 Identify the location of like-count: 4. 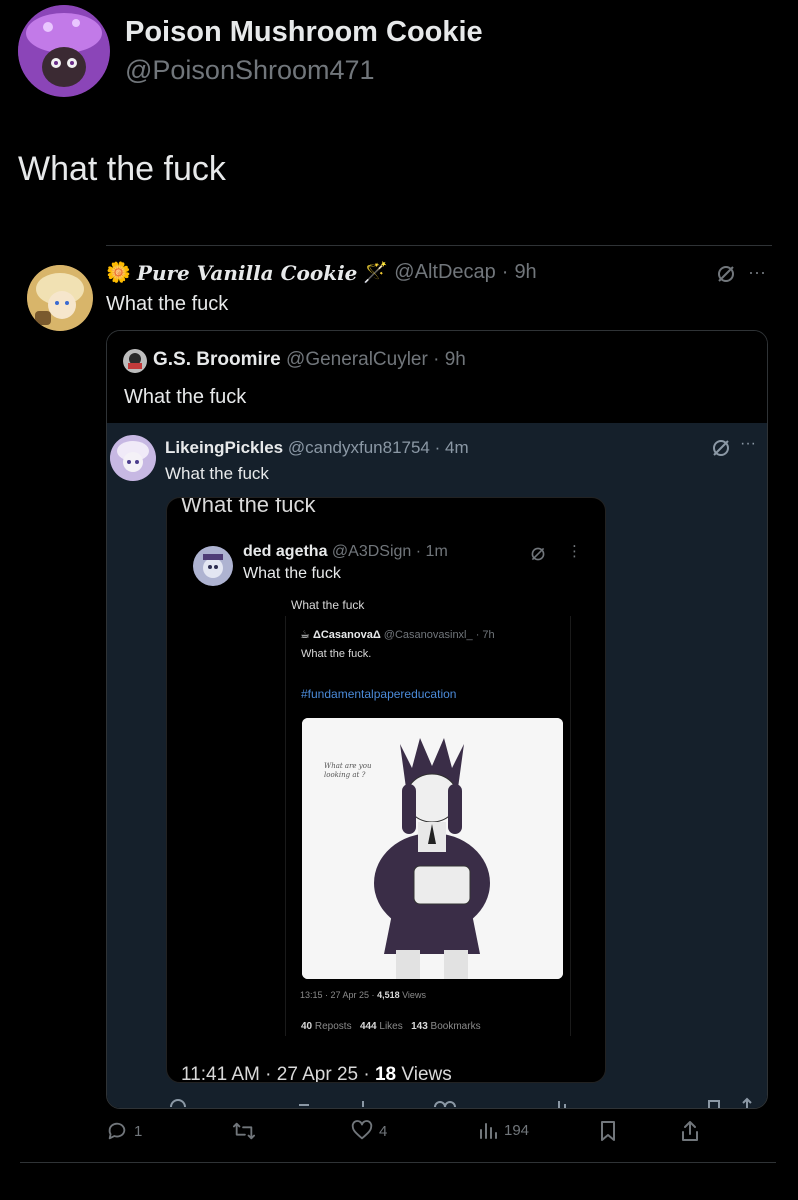
(383, 1131).